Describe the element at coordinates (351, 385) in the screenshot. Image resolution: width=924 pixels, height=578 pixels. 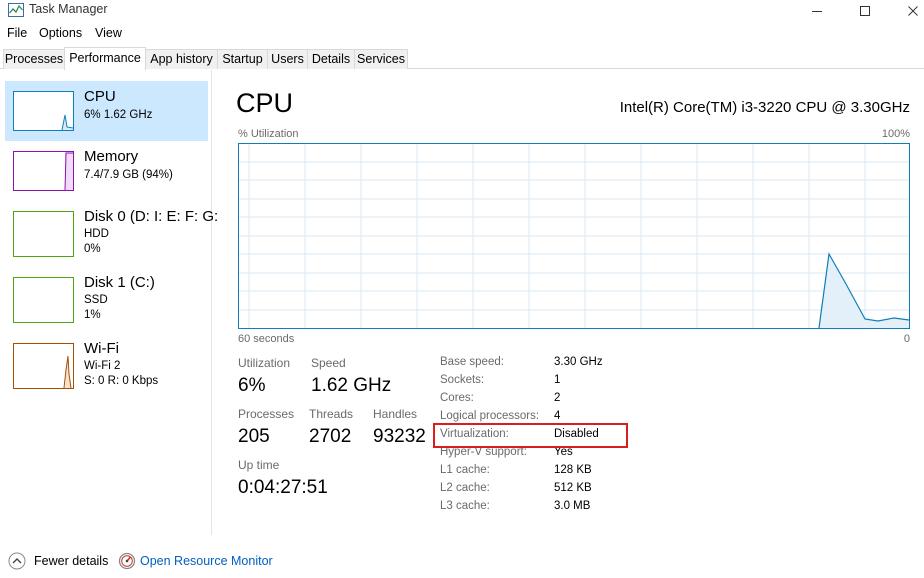
I see `speed-value: 1.62 GHz` at that location.